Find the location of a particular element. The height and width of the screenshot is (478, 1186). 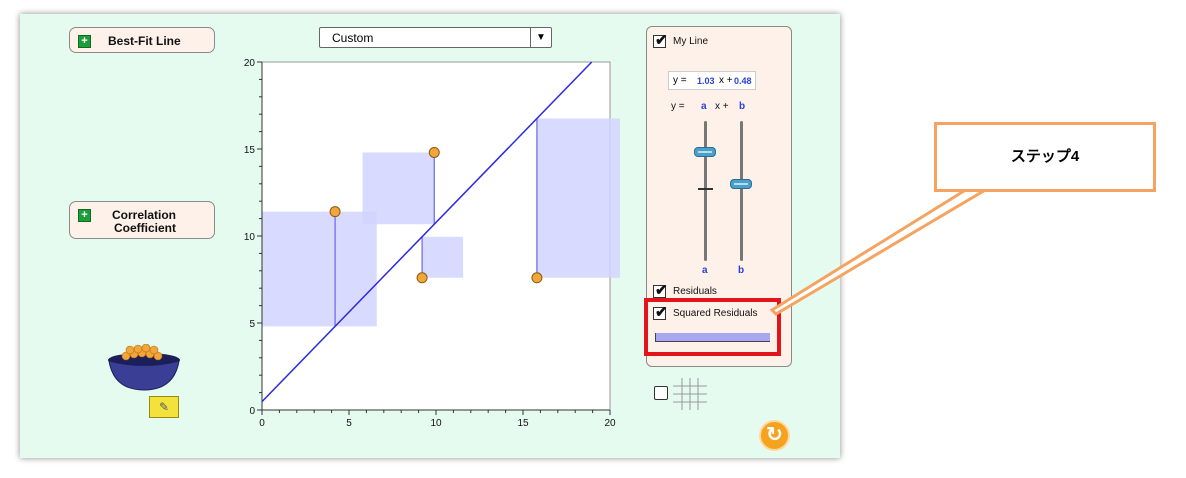

callout-pointer is located at coordinates (883, 250).